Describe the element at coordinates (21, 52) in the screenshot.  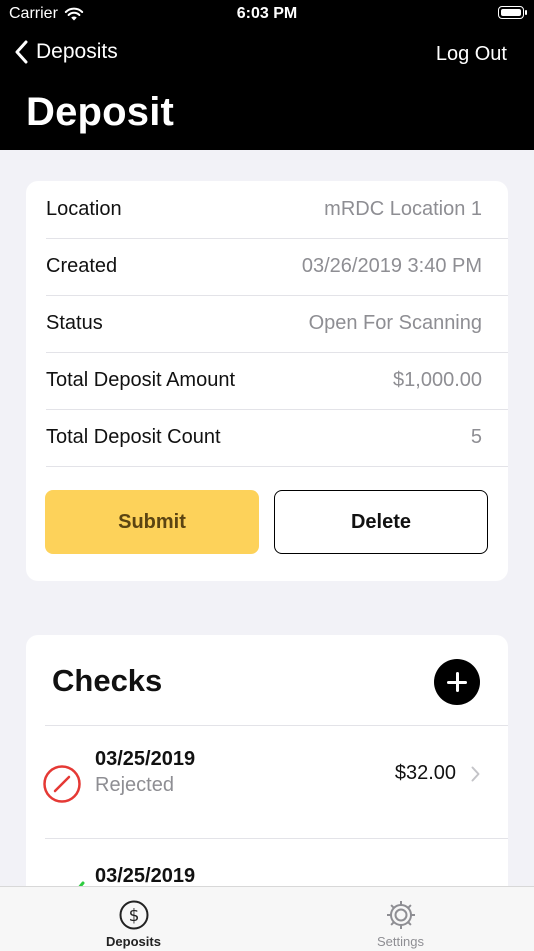
I see `chevron-left-icon` at that location.